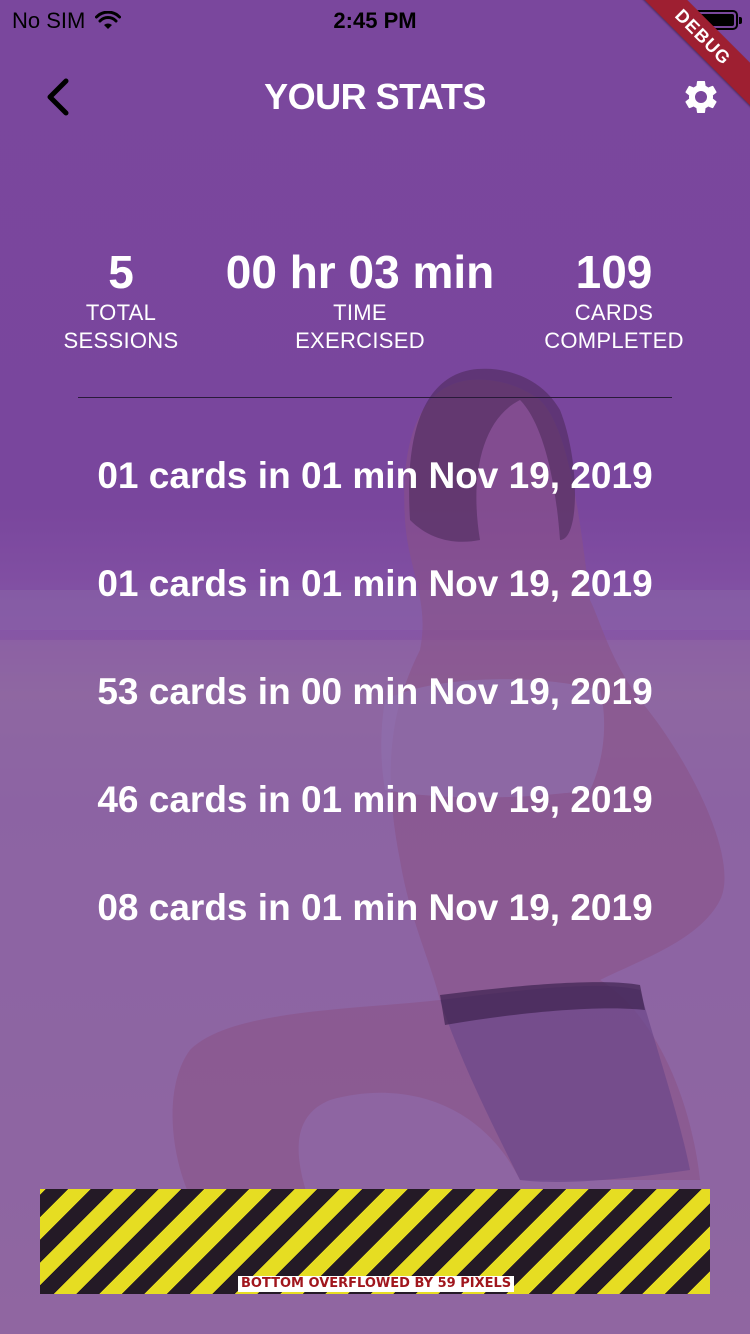 The height and width of the screenshot is (1334, 750). I want to click on stat-label-line2: COMPLETED, so click(614, 340).